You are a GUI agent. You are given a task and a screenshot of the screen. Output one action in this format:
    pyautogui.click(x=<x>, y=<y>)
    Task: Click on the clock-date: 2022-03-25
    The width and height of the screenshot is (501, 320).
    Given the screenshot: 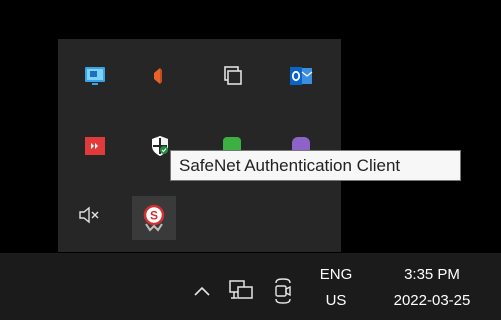 What is the action you would take?
    pyautogui.click(x=432, y=300)
    